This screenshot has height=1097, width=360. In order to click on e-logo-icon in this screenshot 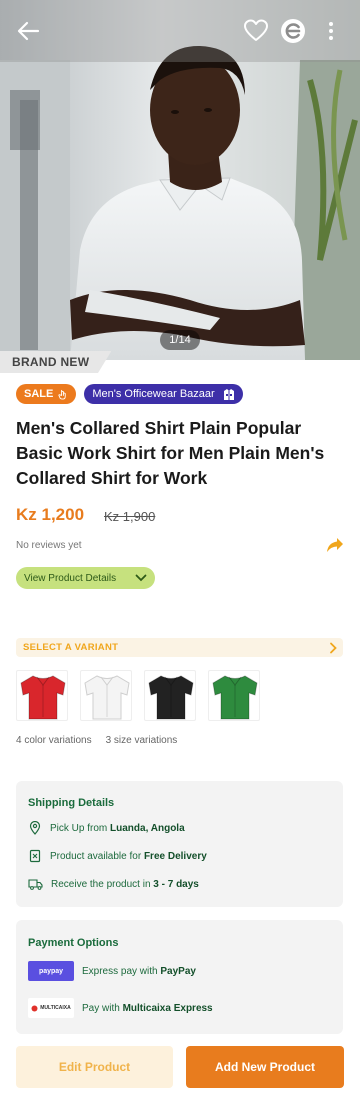, I will do `click(293, 31)`.